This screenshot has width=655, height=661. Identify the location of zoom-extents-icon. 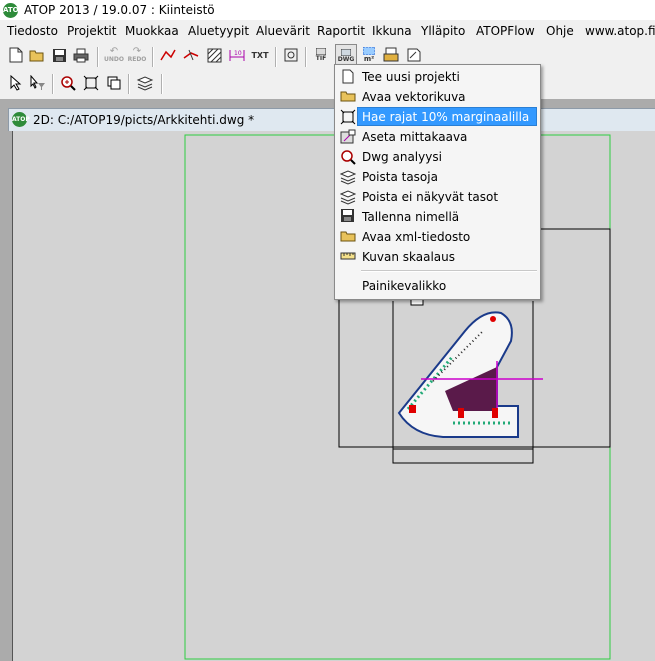
(91, 83).